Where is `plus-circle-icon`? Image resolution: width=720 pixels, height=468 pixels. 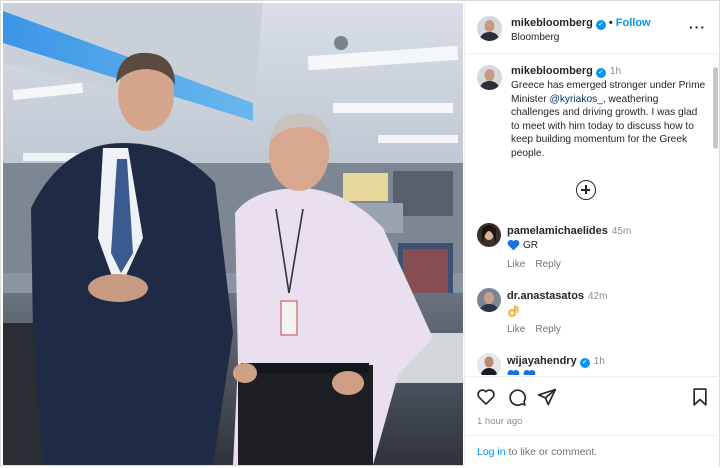 plus-circle-icon is located at coordinates (586, 190).